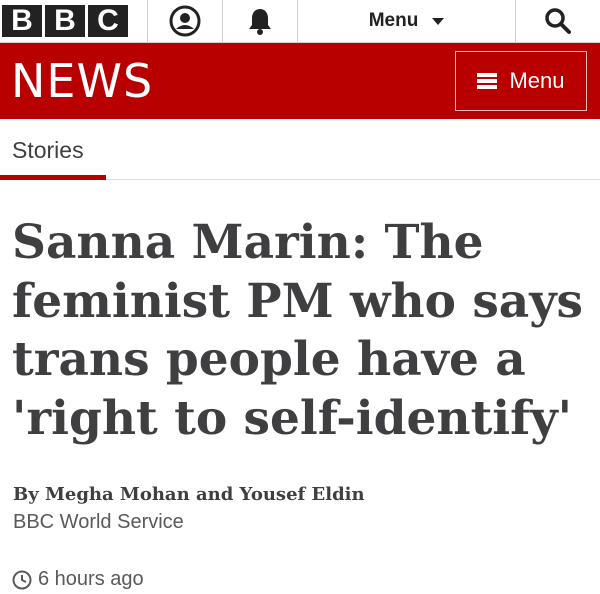 The width and height of the screenshot is (600, 594). I want to click on news-header: NEWS Menu, so click(300, 81).